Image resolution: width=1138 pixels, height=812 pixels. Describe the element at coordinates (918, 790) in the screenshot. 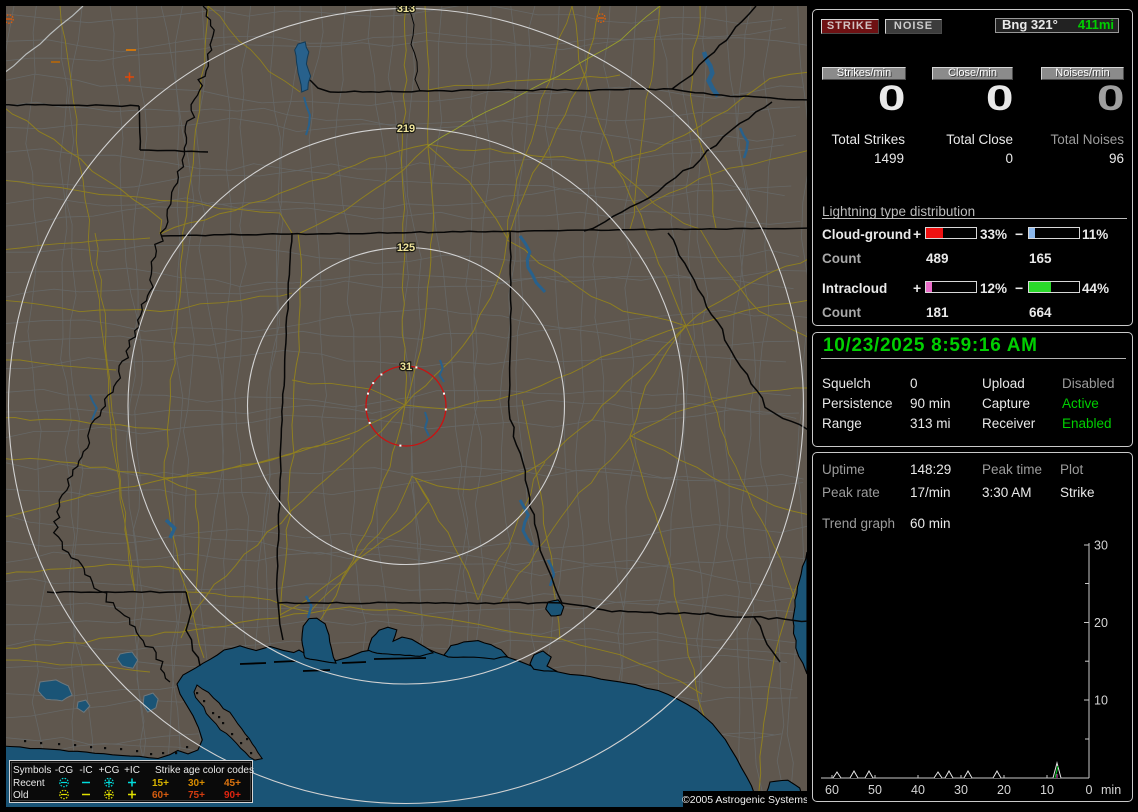

I see `svg-text: 40` at that location.